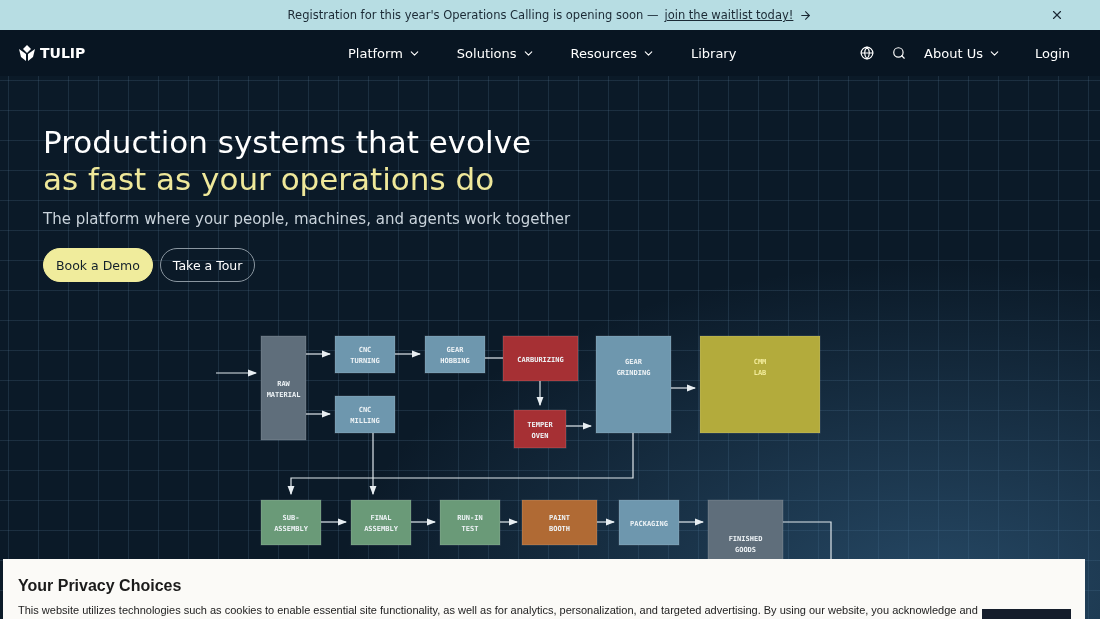 Image resolution: width=1100 pixels, height=619 pixels. Describe the element at coordinates (498, 610) in the screenshot. I see `privacy-text: This website utilizes technologies such as cookies to enable essential site functionality, as well as for analytics, personalization, and targeted advertising. By using our website, you acknowledge and` at that location.